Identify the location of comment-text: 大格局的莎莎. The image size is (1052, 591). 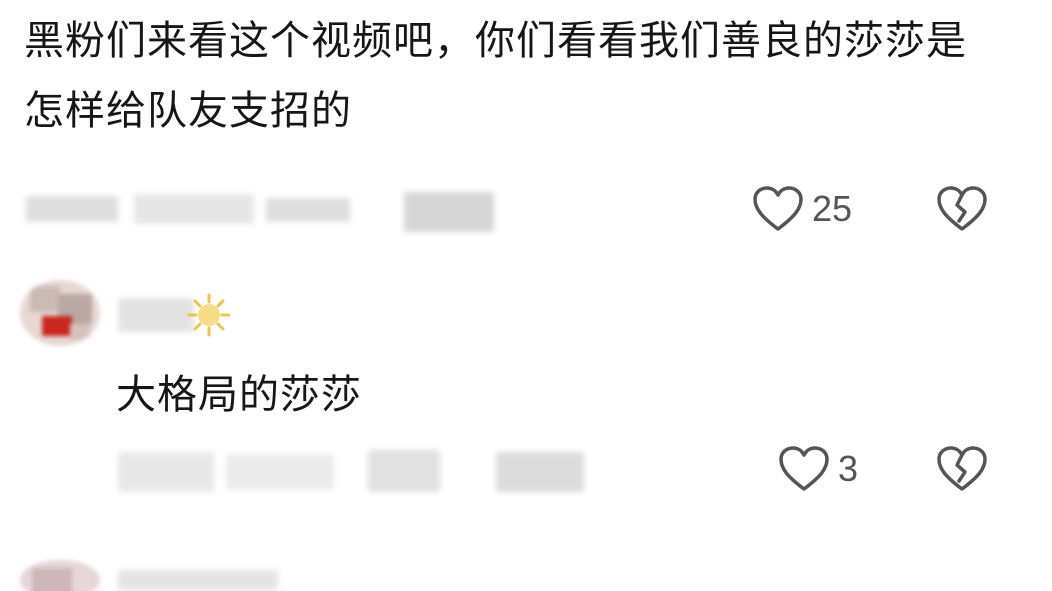
(239, 395).